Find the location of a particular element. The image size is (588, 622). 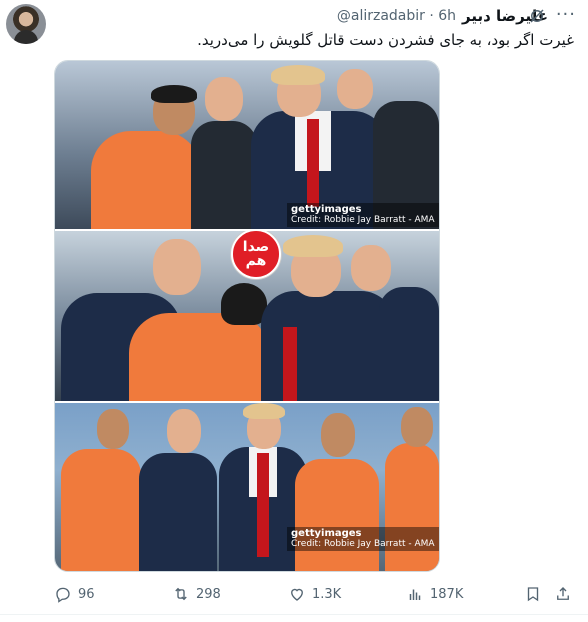

bookmark-button is located at coordinates (536, 594).